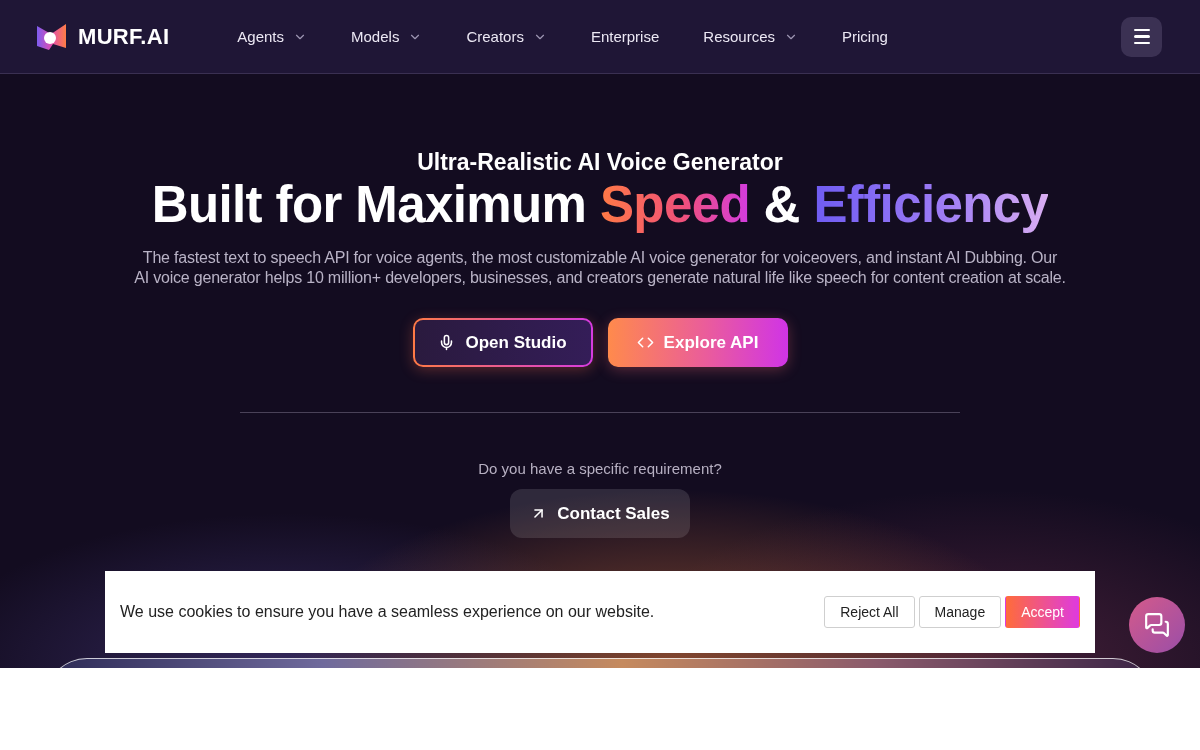  I want to click on nav-link: Models, so click(387, 36).